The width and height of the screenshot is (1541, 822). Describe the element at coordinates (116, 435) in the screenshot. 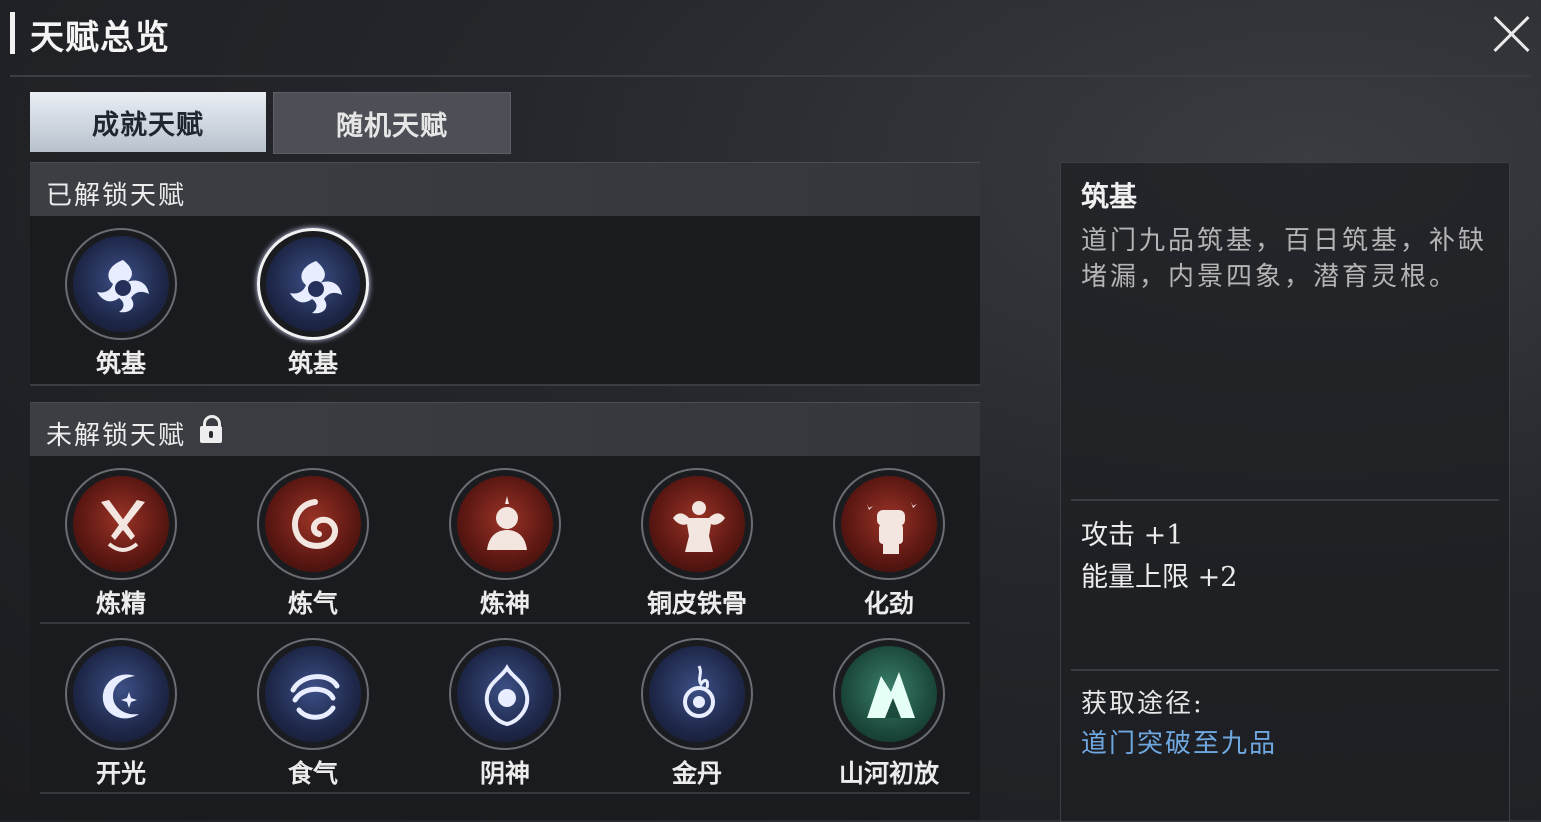

I see `locked-section-title: 未解锁天赋` at that location.